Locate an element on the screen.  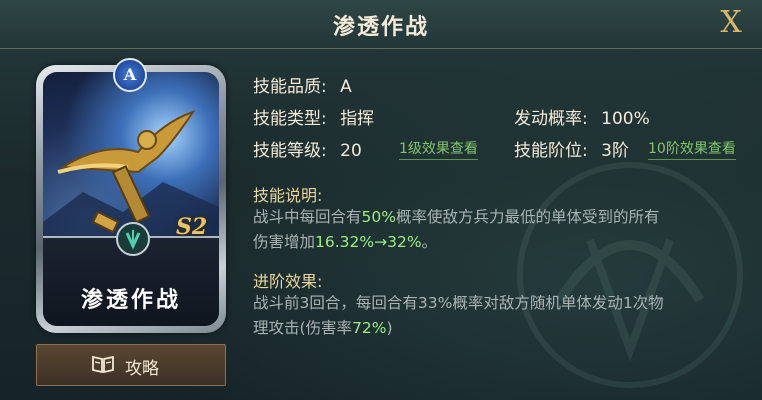
dialog-title: 渗透作战 is located at coordinates (380, 27).